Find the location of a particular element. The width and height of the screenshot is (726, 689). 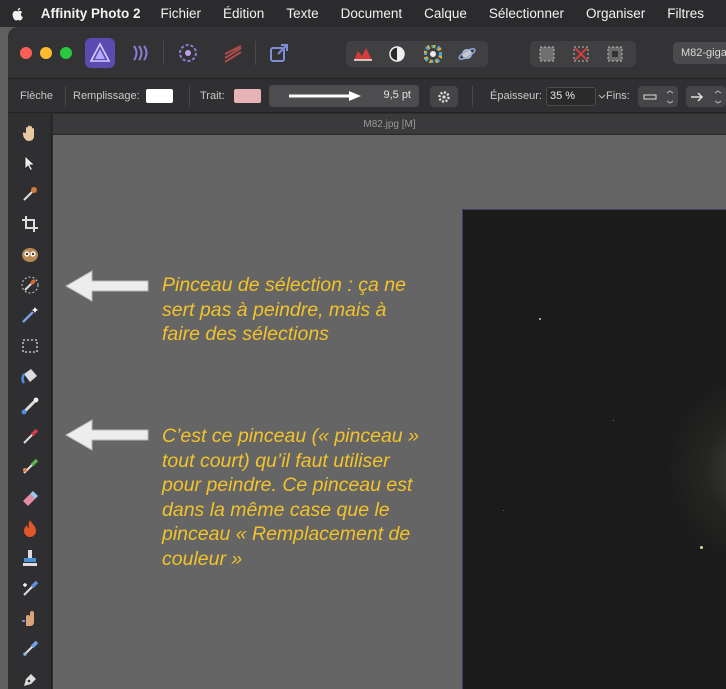

galaxy-glow is located at coordinates (694, 470).